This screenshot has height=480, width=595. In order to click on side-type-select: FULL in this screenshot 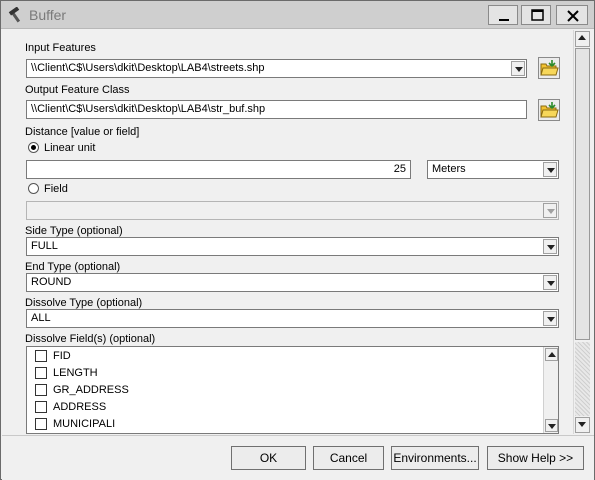, I will do `click(292, 246)`.